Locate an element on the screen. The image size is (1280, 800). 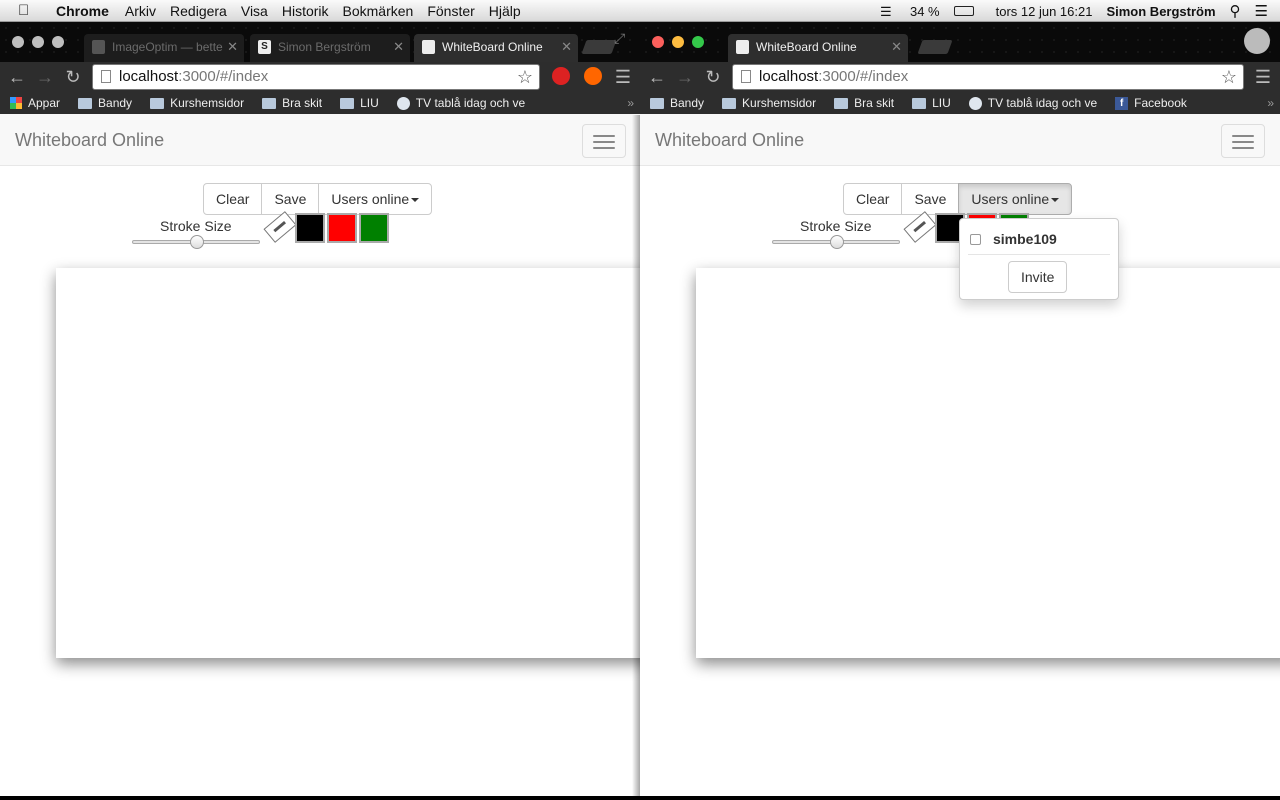
desktop-edge is located at coordinates (640, 798).